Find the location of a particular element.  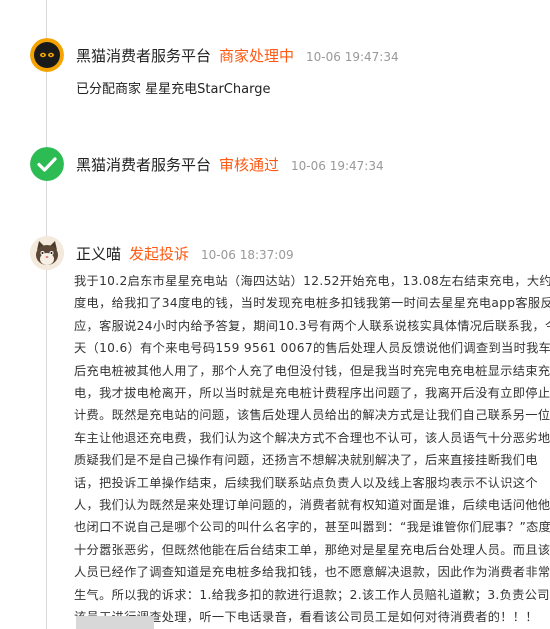

timeline-line is located at coordinates (46, 314).